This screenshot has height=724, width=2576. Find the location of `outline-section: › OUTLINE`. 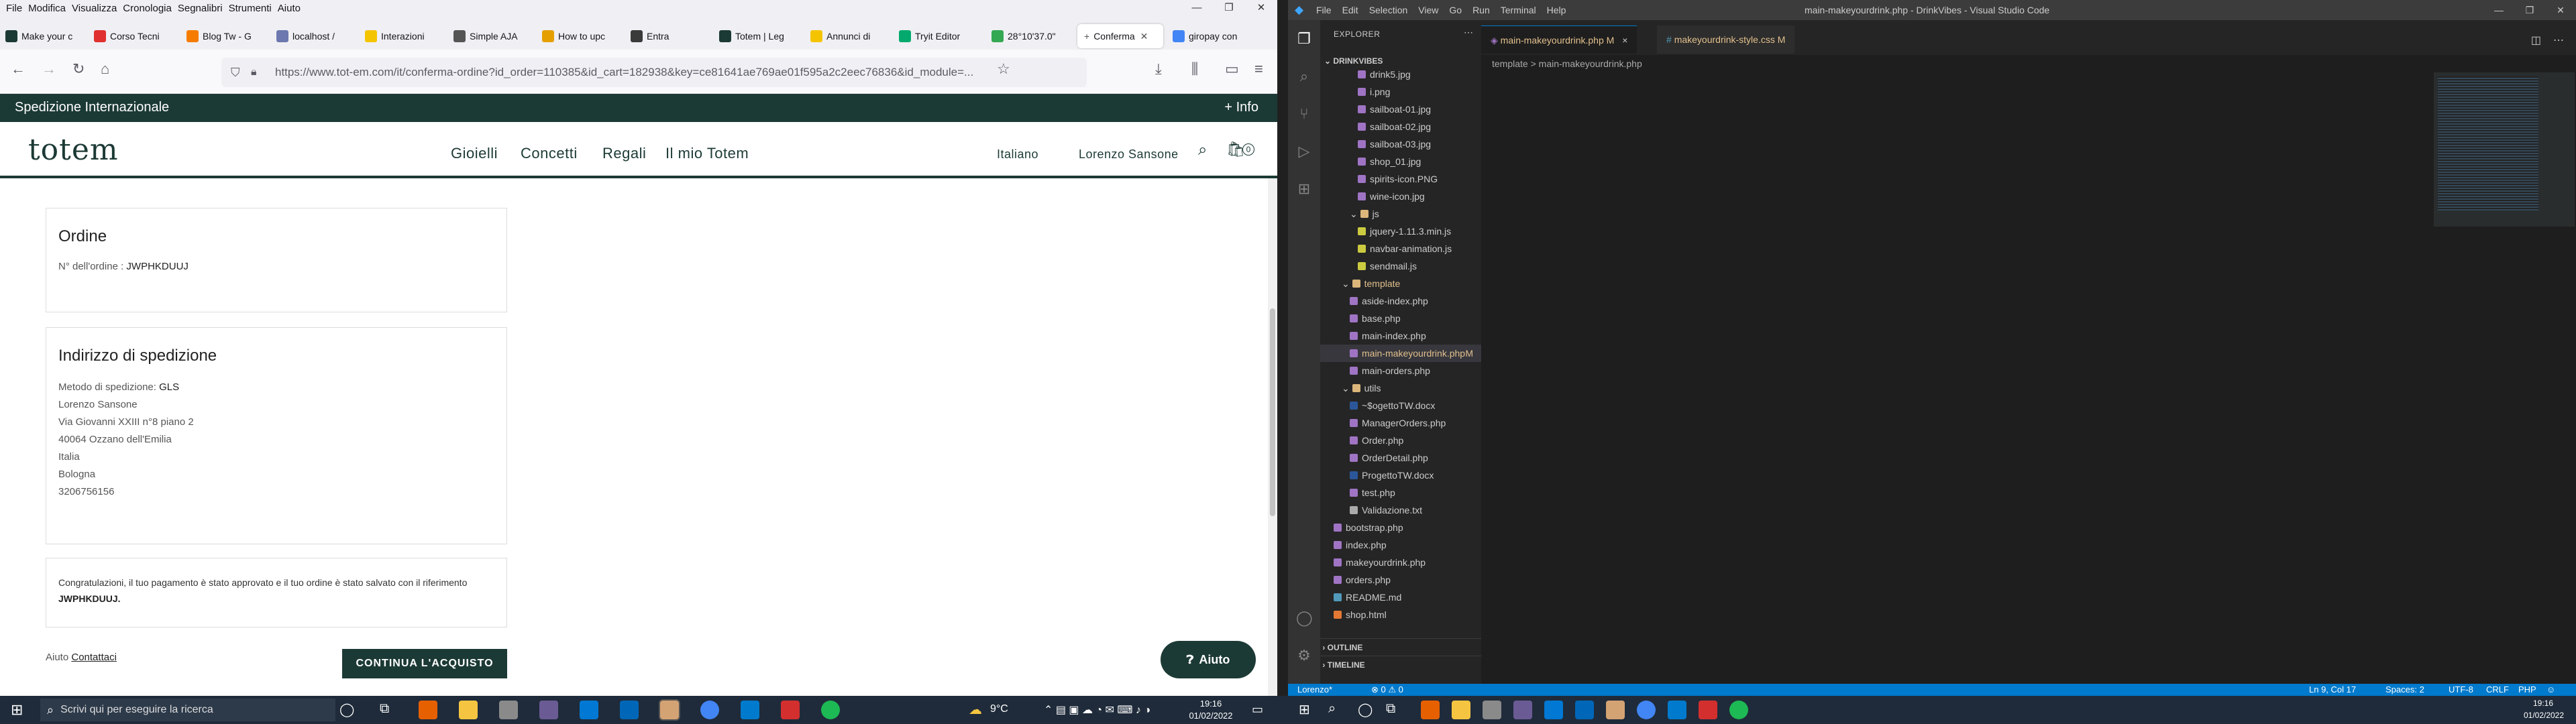

outline-section: › OUTLINE is located at coordinates (1400, 647).